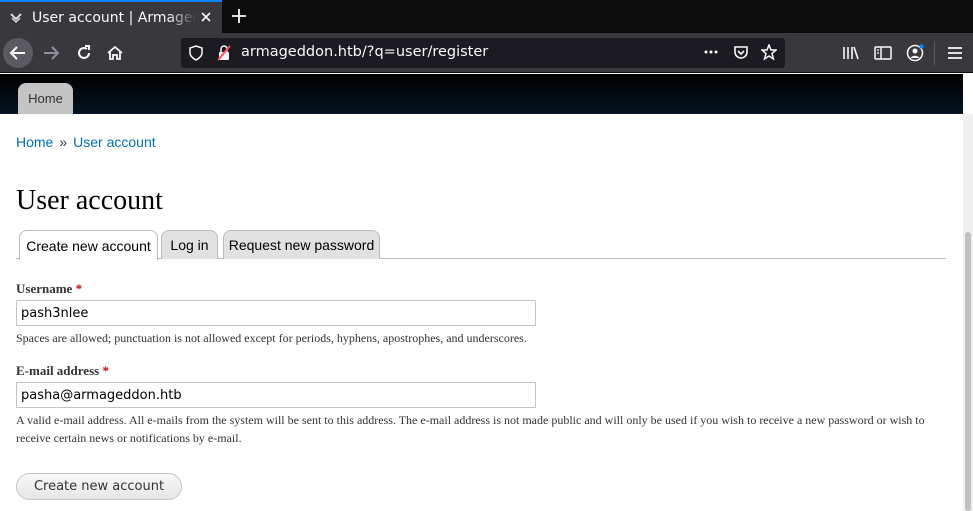 Image resolution: width=973 pixels, height=511 pixels. I want to click on page-actions-more-icon, so click(711, 54).